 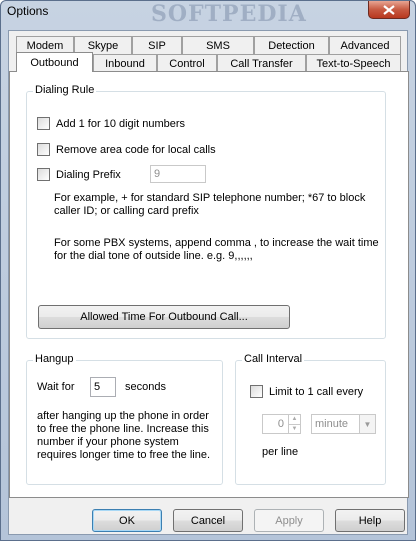 I want to click on hangup-title: Hangup, so click(x=54, y=359).